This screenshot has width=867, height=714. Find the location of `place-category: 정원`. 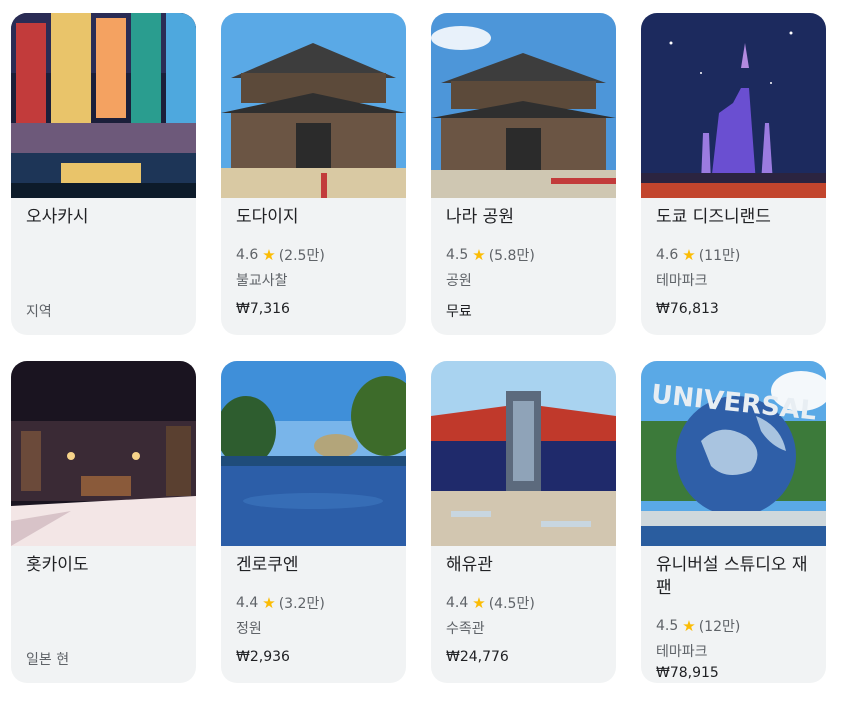

place-category: 정원 is located at coordinates (249, 629).